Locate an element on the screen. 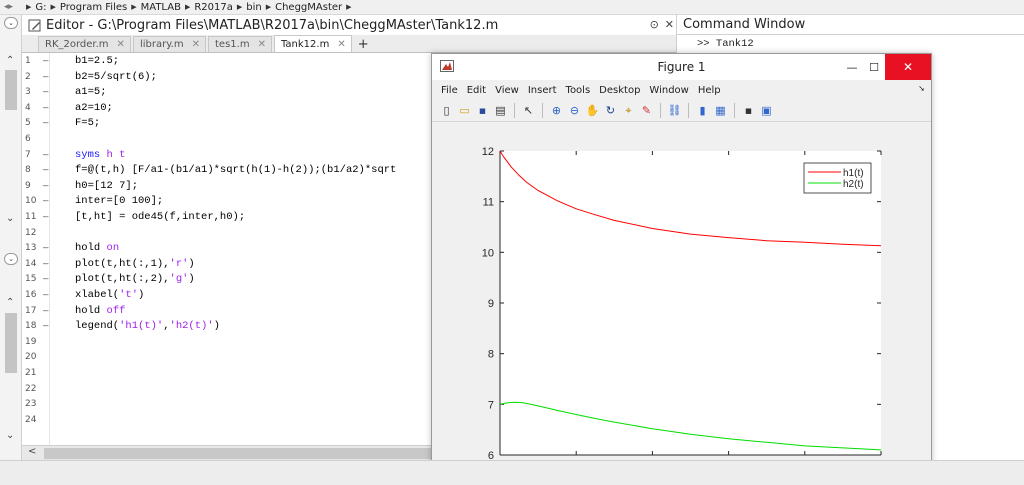 The width and height of the screenshot is (1024, 485). editor-tab: Tank12.m ✕ is located at coordinates (312, 43).